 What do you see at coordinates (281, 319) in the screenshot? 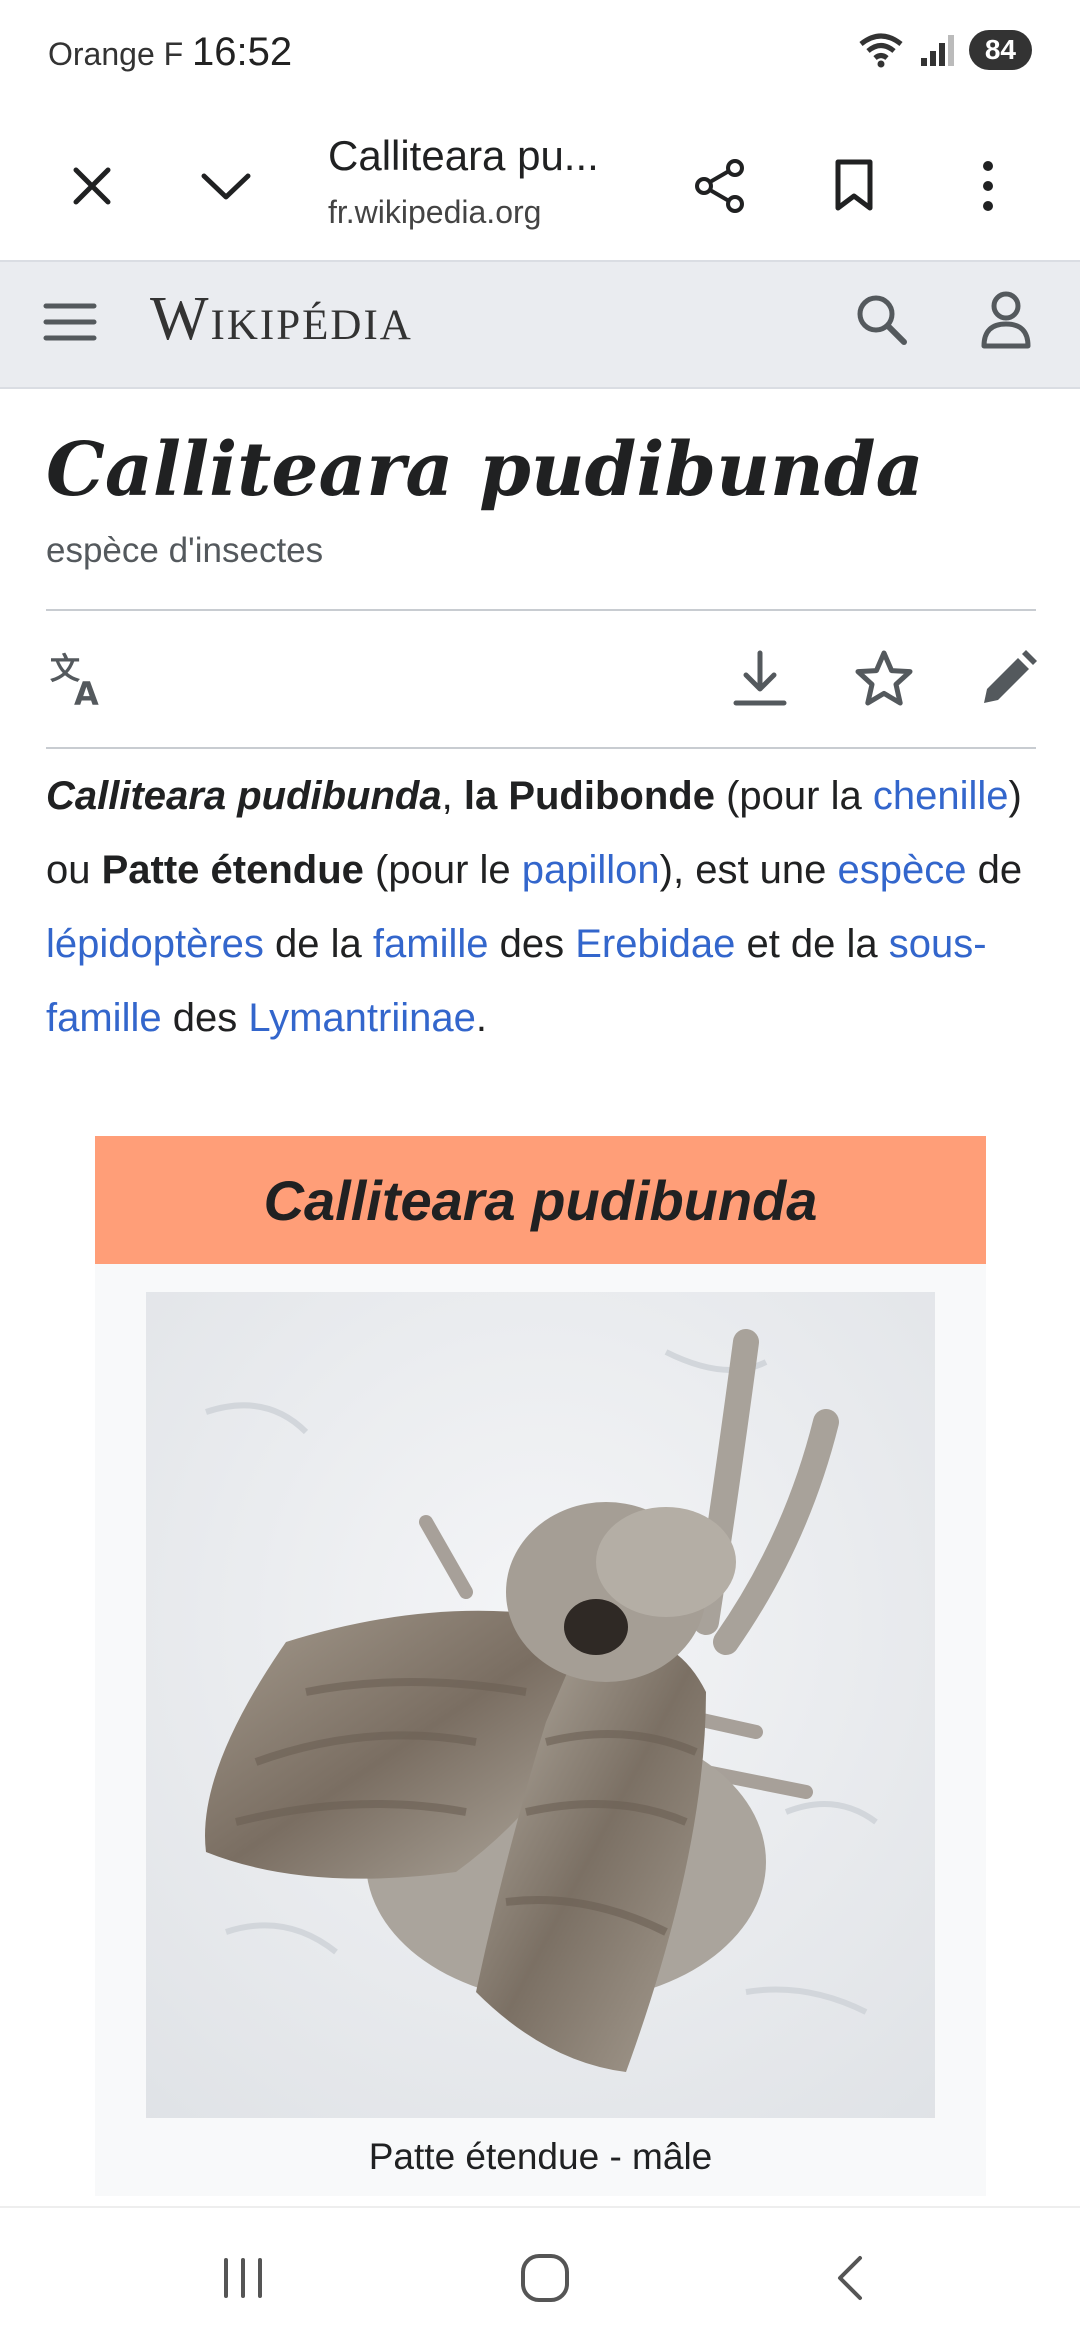
I see `wikipedia-wordmark: Wikipédia` at bounding box center [281, 319].